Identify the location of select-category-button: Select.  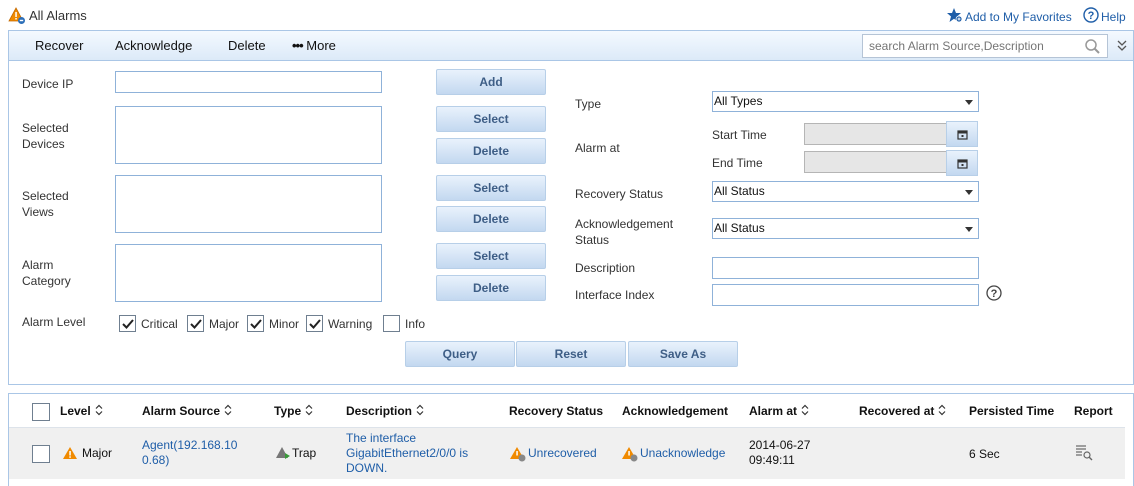
(491, 256).